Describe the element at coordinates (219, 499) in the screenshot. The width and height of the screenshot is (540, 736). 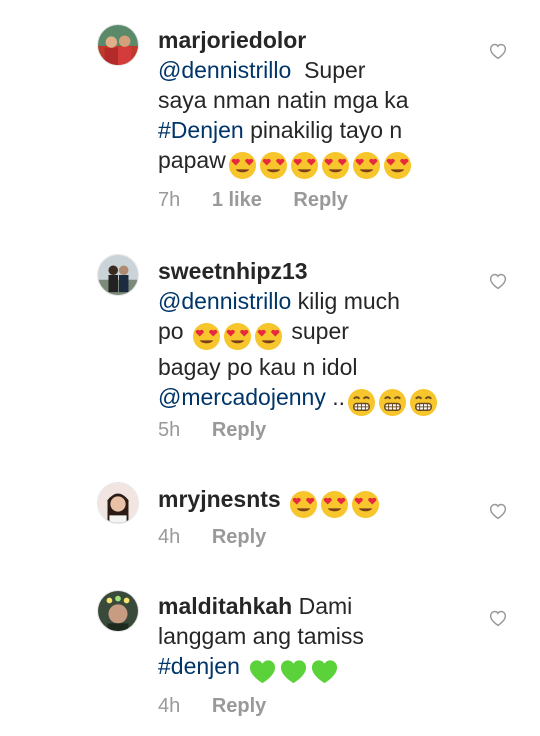
I see `comment-username: mryjnesnts` at that location.